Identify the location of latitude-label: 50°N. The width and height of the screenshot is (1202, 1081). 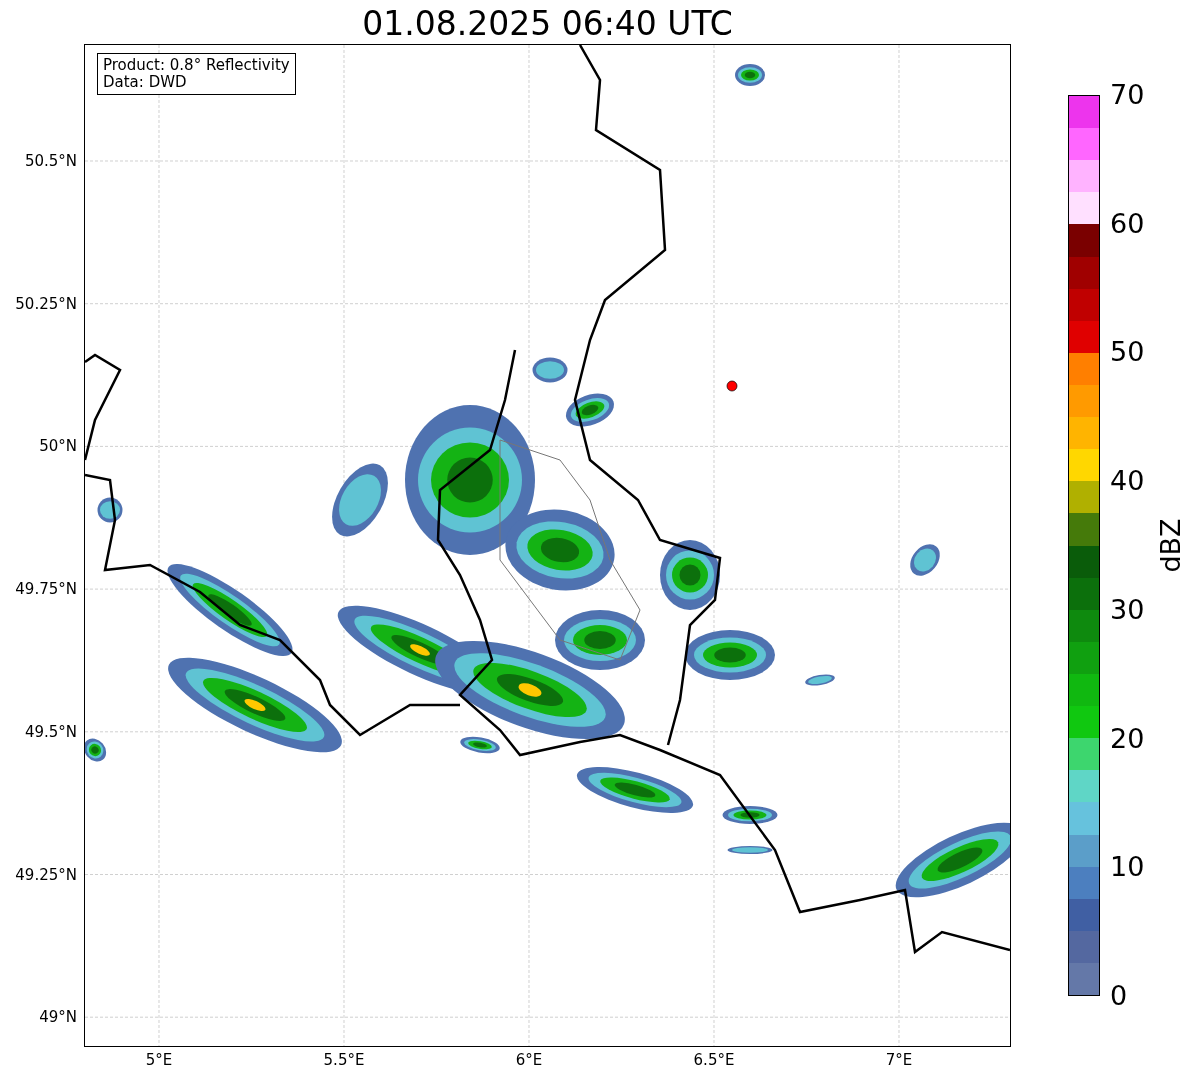
(58, 446).